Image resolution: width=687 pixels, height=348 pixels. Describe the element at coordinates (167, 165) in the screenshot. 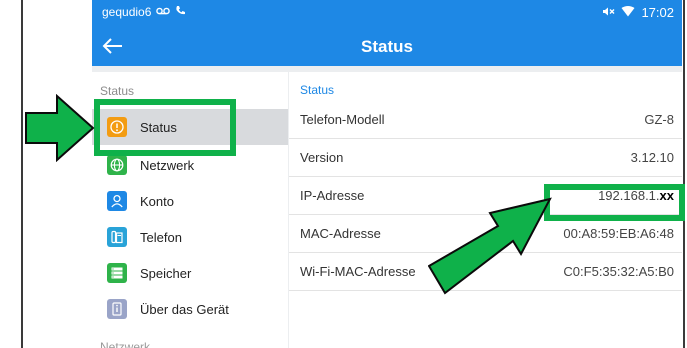

I see `sidebar-item-label: Netzwerk` at that location.